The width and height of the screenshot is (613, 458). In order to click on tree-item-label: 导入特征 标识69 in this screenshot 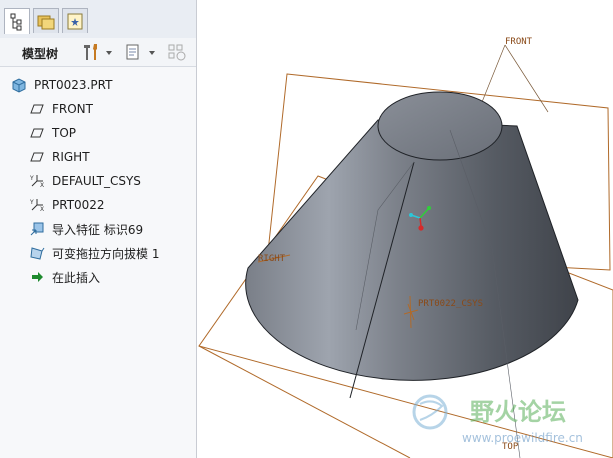, I will do `click(98, 229)`.